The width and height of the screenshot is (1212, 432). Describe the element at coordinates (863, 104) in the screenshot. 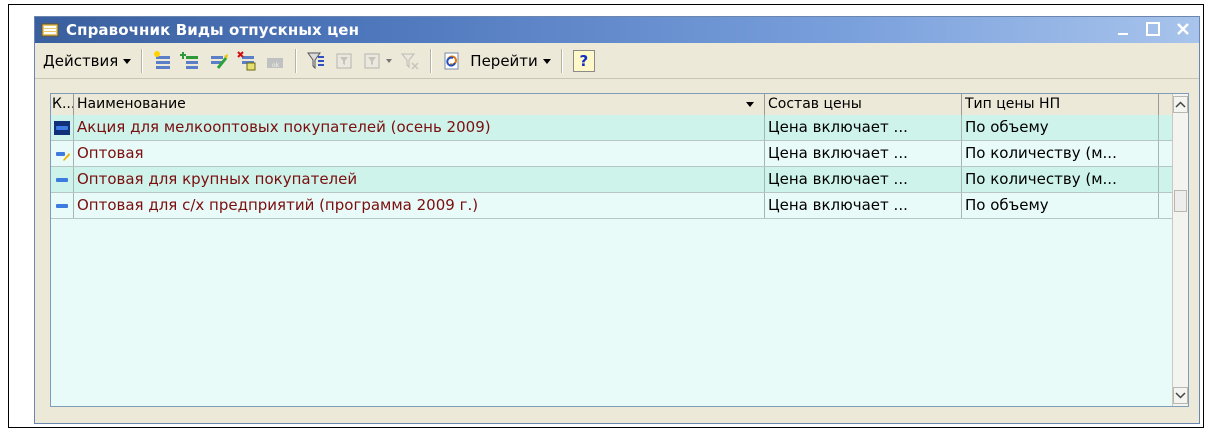

I see `column-header-price-composition: Состав цены` at that location.